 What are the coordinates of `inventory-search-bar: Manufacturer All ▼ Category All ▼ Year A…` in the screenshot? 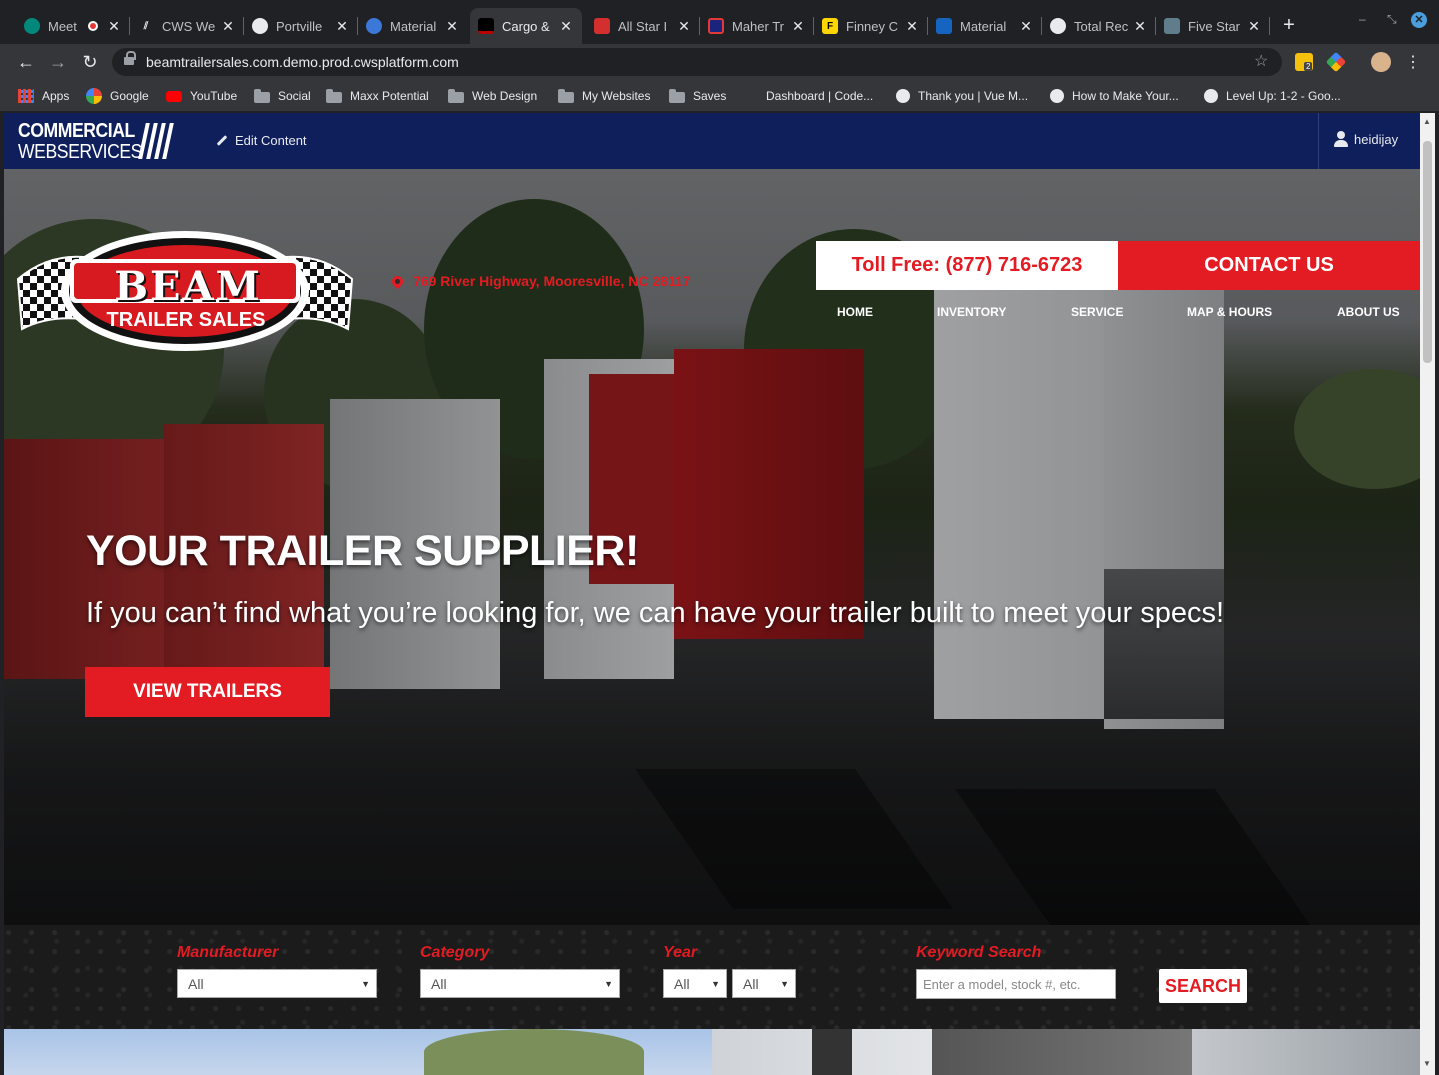 It's located at (712, 977).